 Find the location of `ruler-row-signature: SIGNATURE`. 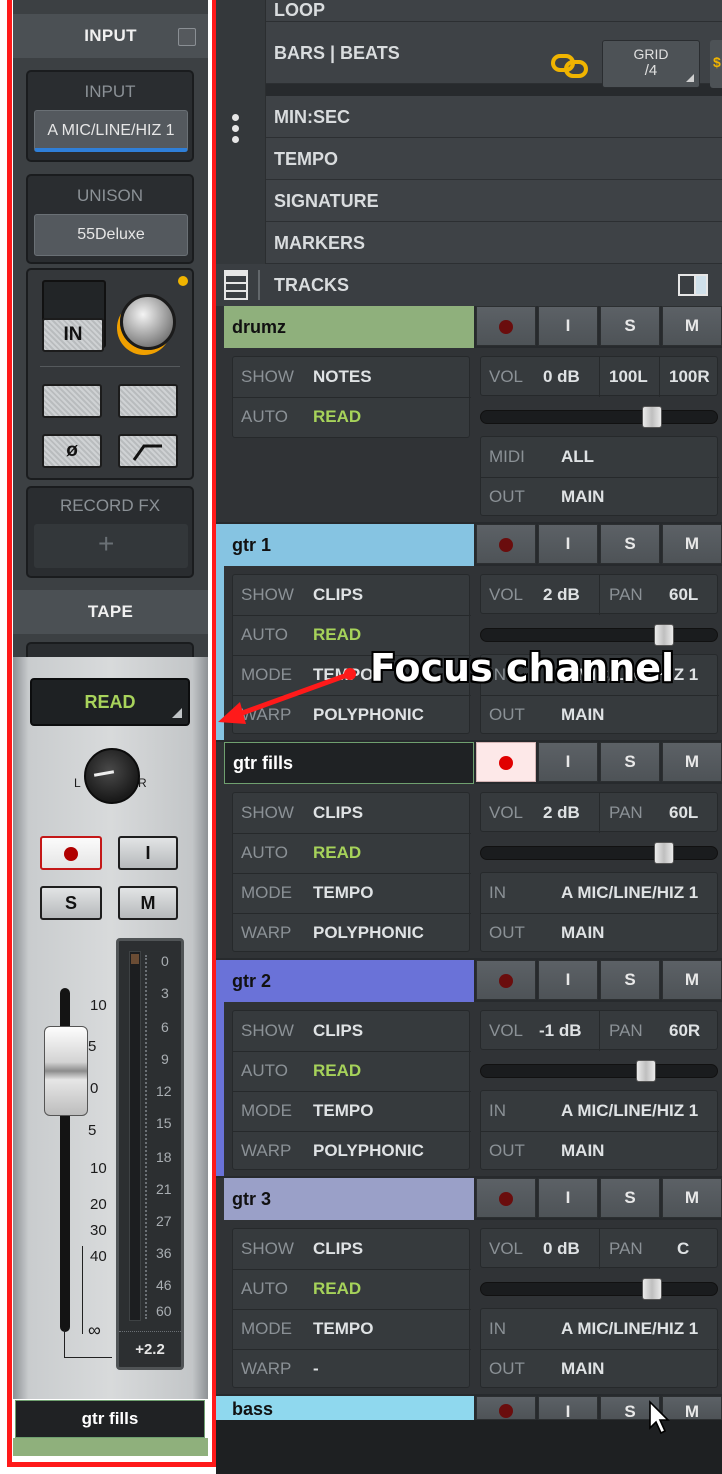

ruler-row-signature: SIGNATURE is located at coordinates (494, 201).